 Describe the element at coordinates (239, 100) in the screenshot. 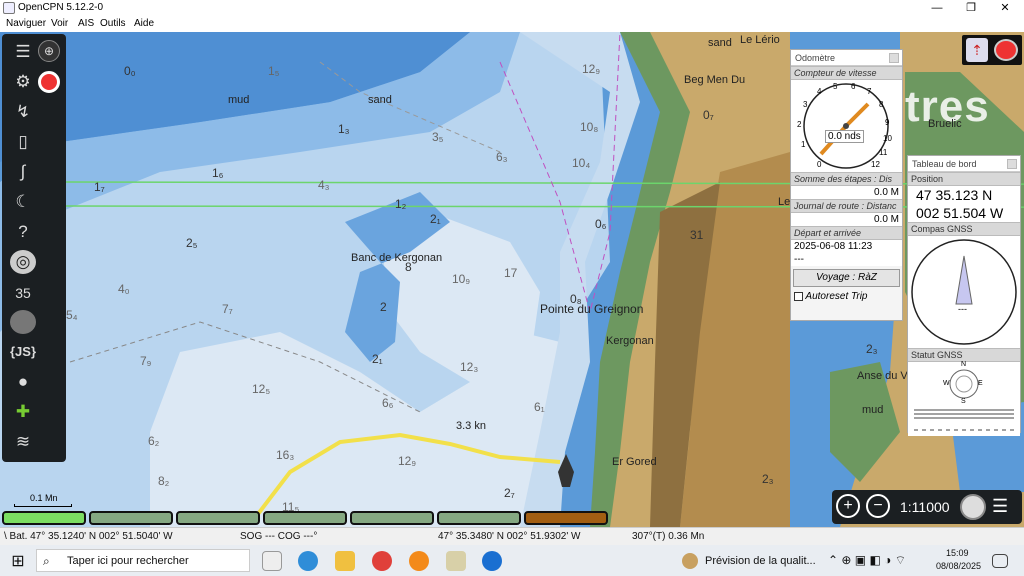

I see `label-mud: mud` at that location.